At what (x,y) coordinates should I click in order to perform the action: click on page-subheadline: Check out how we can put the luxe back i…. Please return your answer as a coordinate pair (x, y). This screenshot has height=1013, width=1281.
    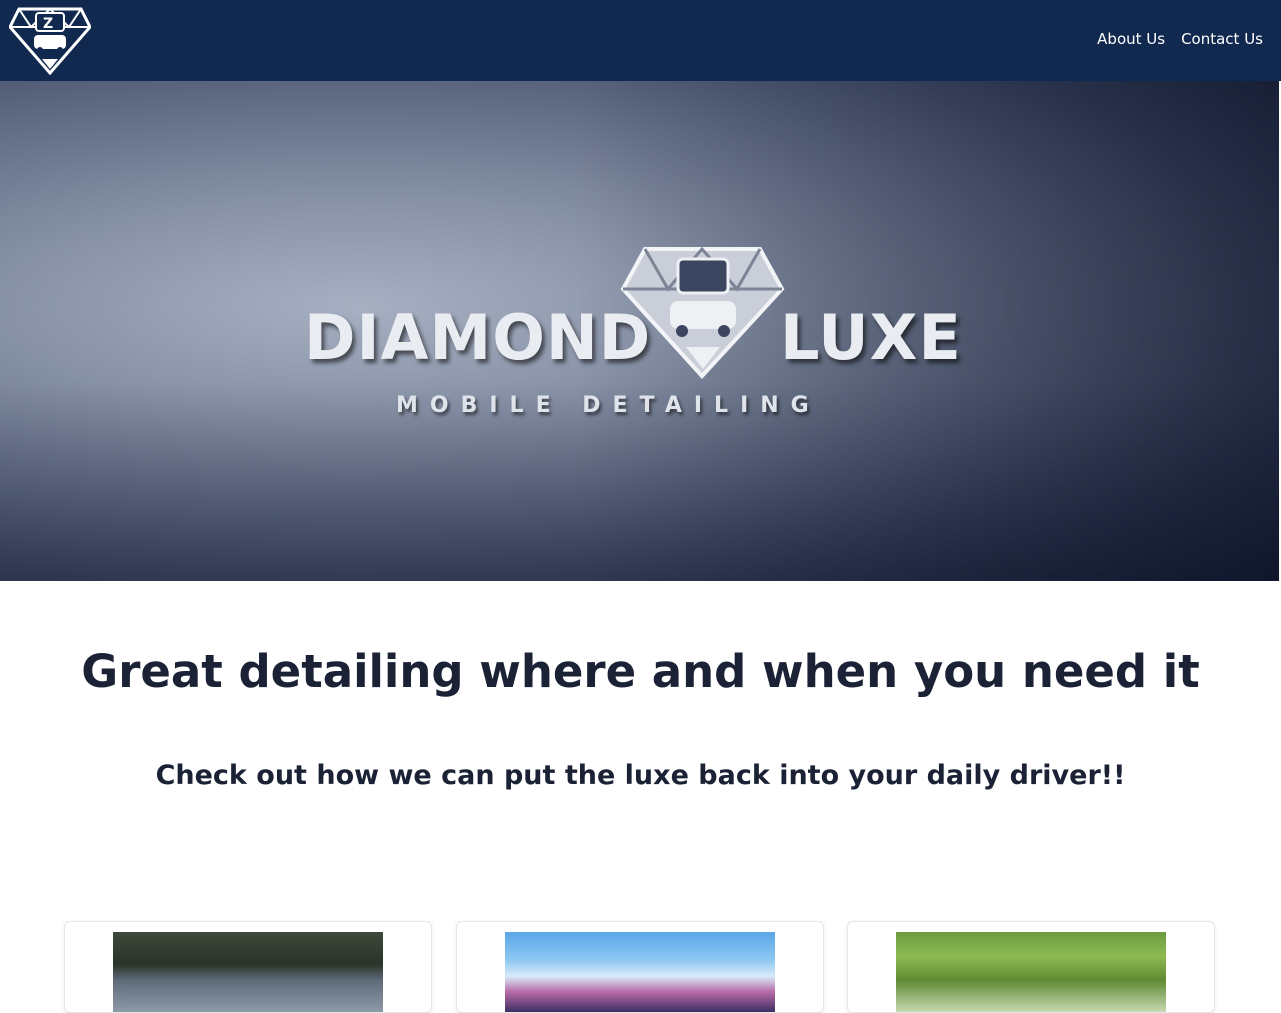
    Looking at the image, I should click on (640, 775).